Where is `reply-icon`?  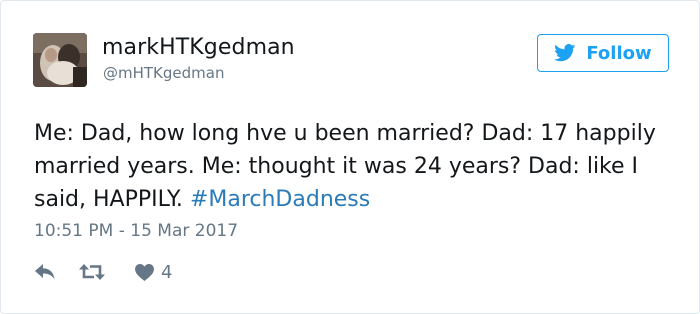
reply-icon is located at coordinates (45, 271).